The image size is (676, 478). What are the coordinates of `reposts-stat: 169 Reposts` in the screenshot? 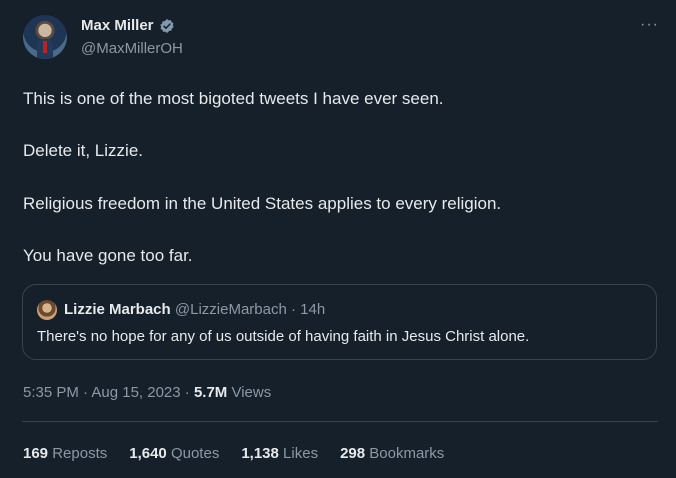 It's located at (65, 453).